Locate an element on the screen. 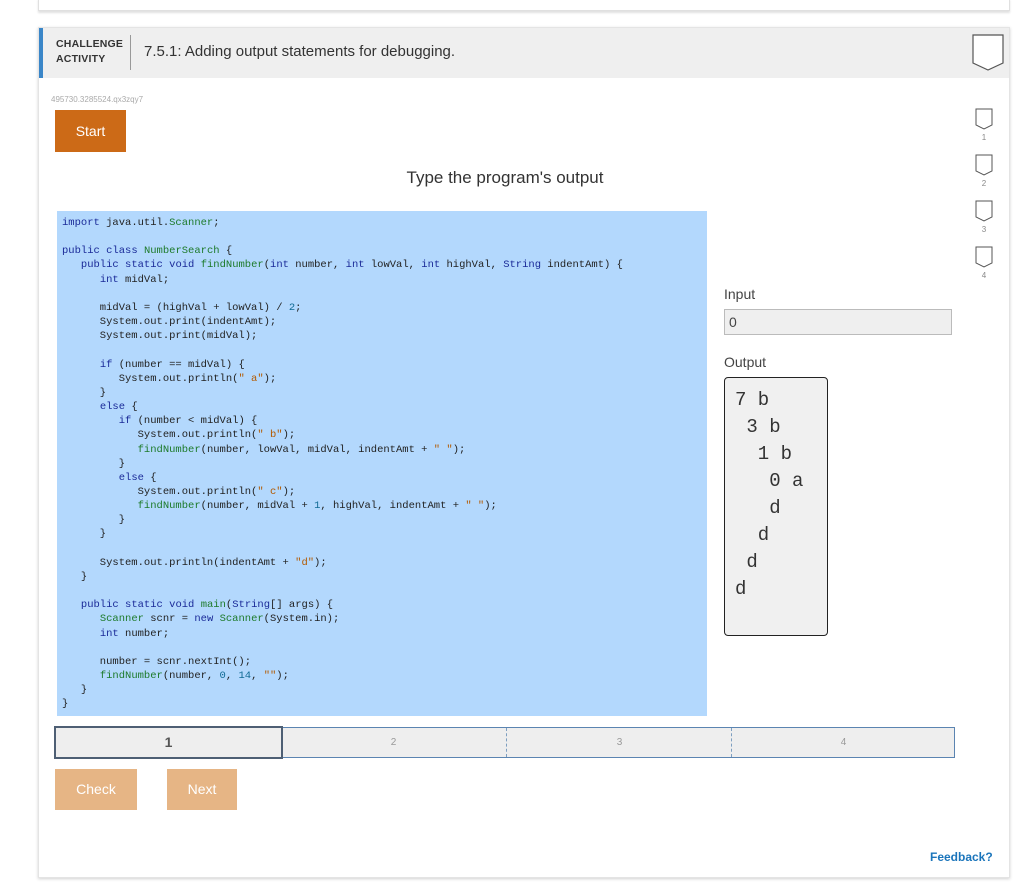  level-badge-number: 1 is located at coordinates (984, 137).